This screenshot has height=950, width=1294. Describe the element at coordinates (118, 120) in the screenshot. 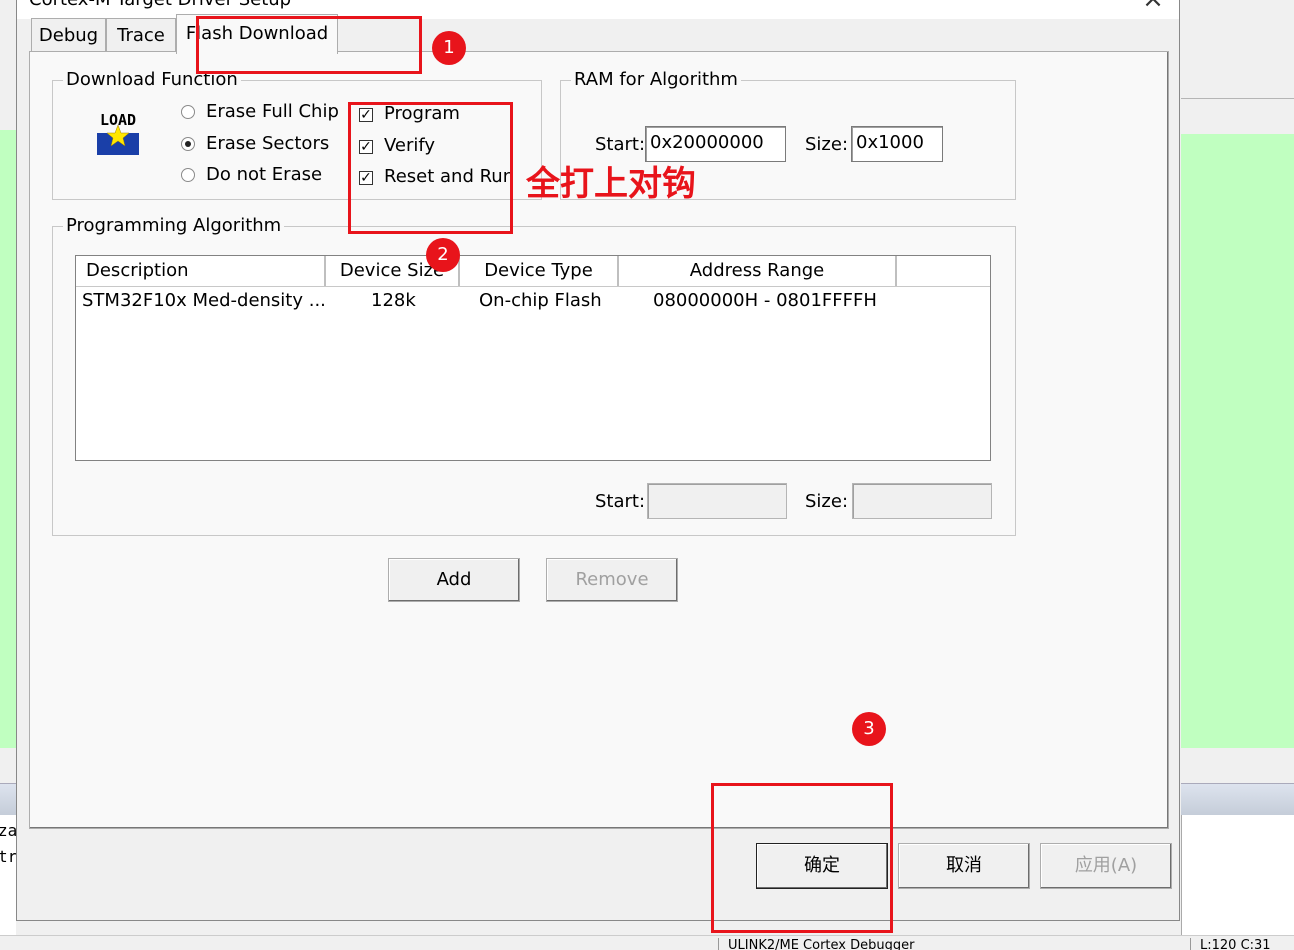

I see `load-icon-text: LOAD` at that location.